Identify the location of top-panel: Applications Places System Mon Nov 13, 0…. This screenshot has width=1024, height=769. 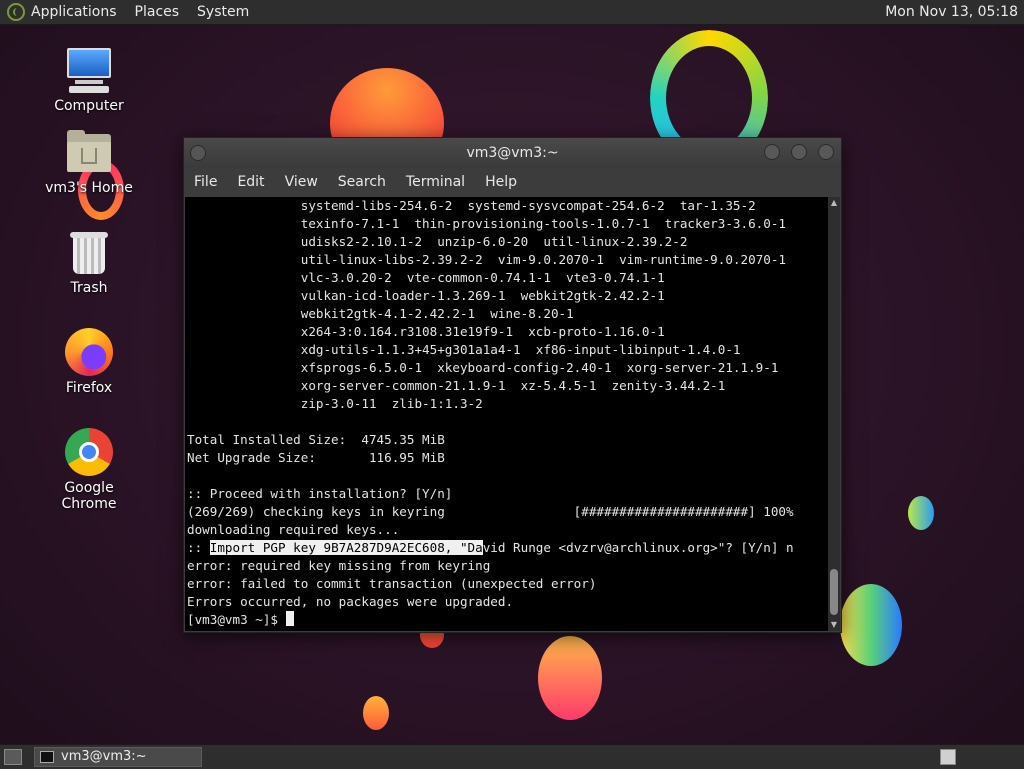
(512, 12).